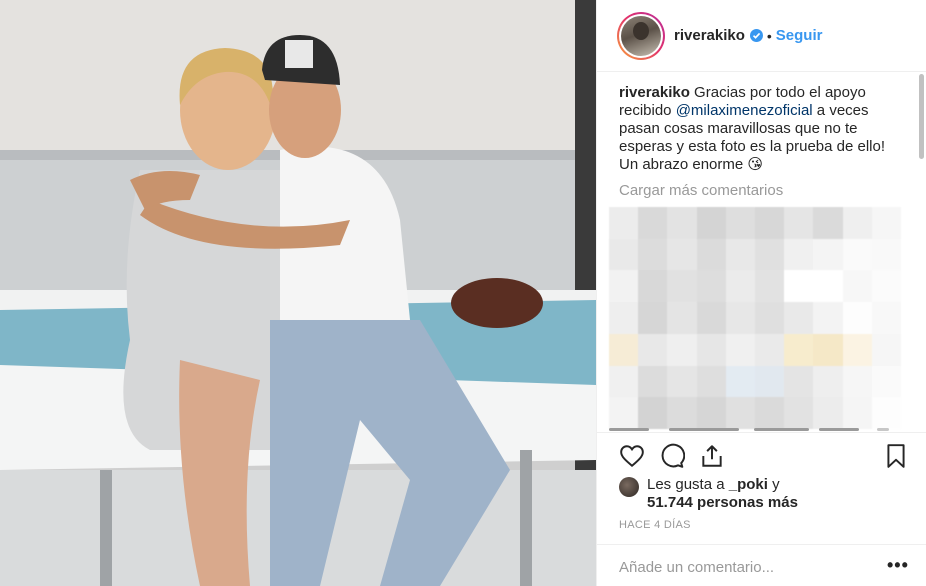 Image resolution: width=926 pixels, height=586 pixels. Describe the element at coordinates (712, 456) in the screenshot. I see `share-icon` at that location.